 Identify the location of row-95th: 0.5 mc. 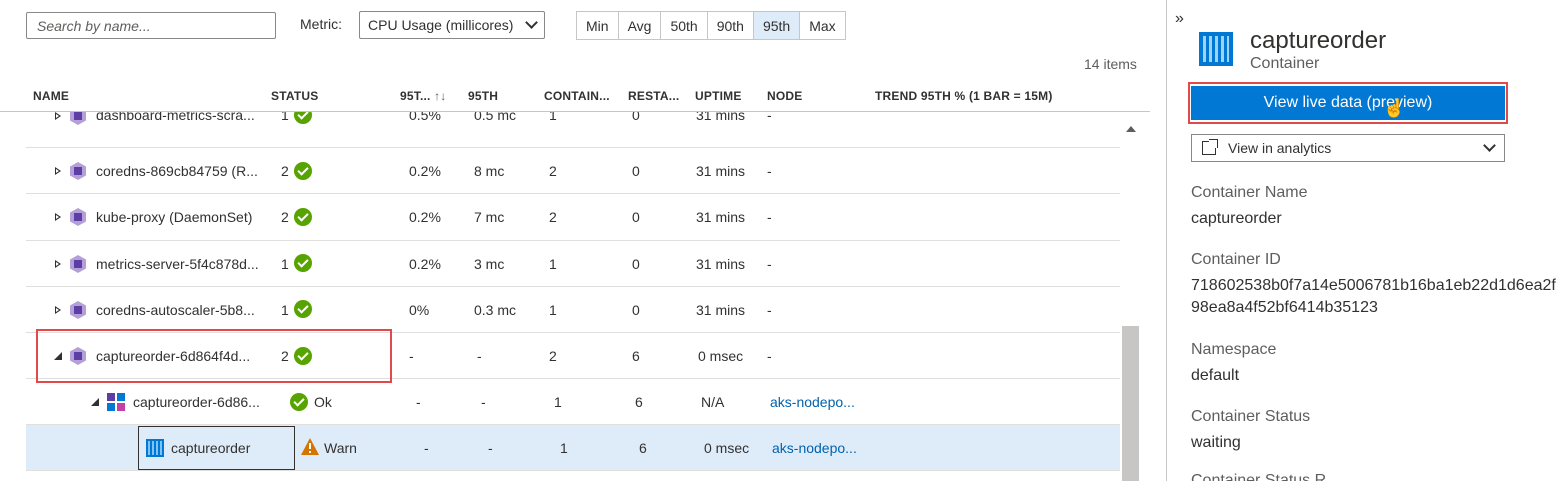
(495, 117).